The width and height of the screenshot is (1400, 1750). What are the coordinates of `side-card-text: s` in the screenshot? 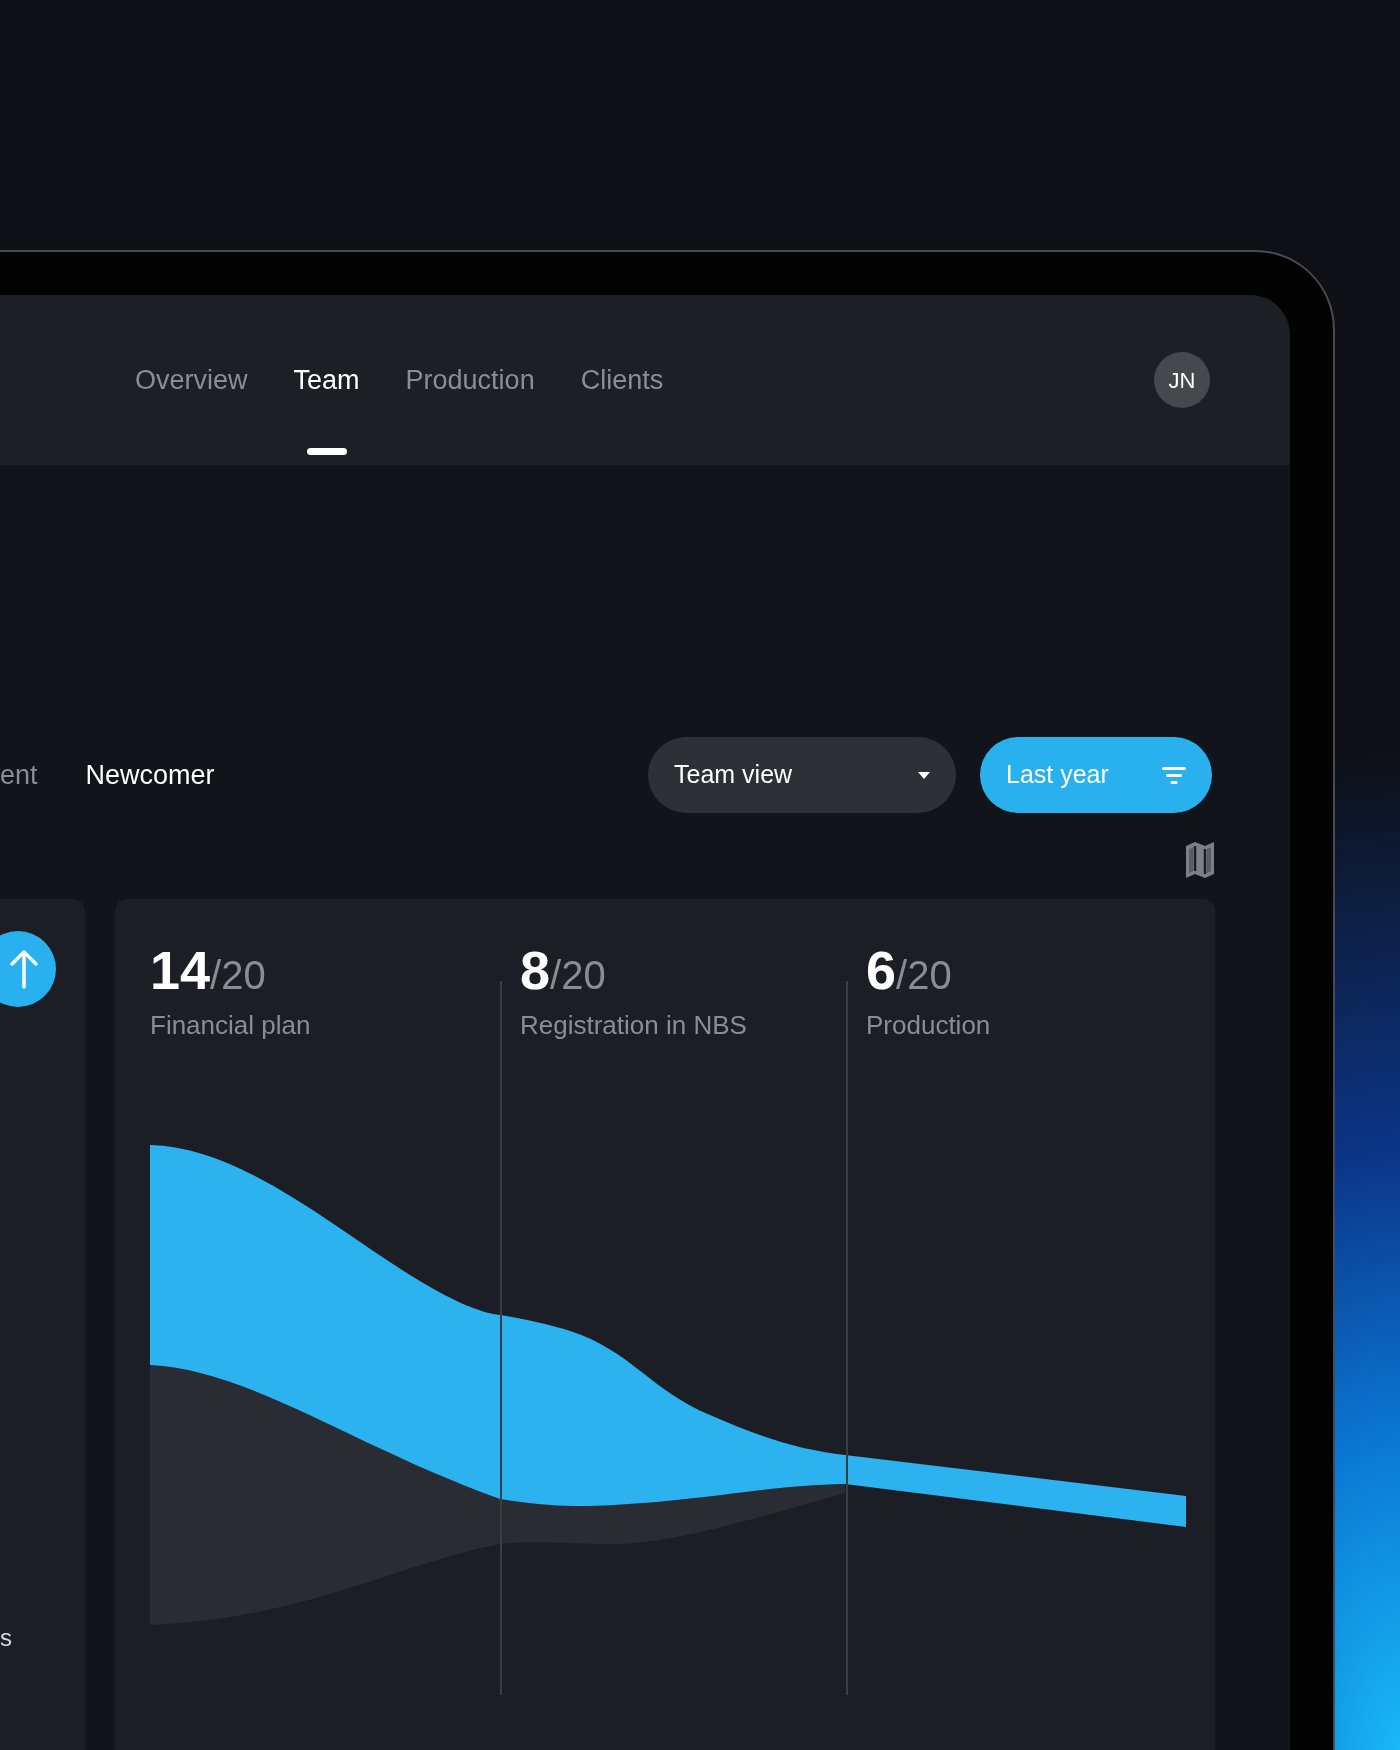 It's located at (6, 1638).